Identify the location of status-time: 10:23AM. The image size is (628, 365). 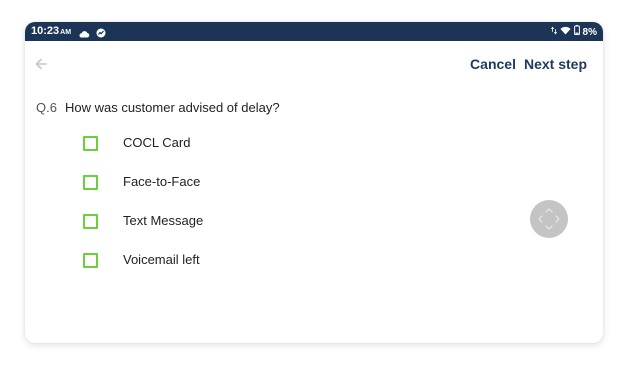
(51, 32).